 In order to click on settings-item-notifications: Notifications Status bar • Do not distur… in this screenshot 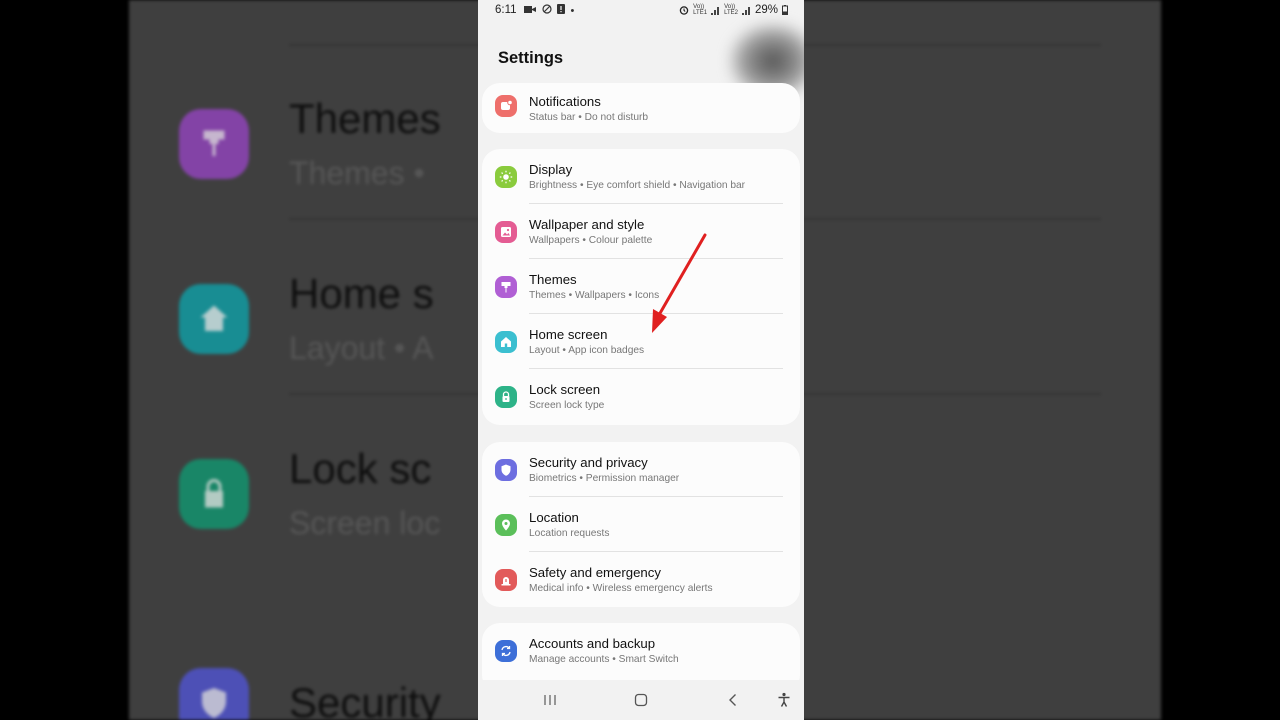, I will do `click(641, 106)`.